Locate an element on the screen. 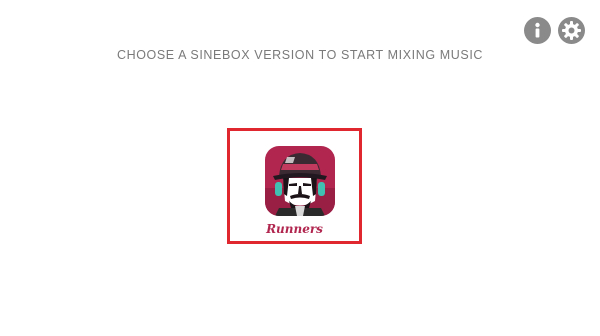  info-button is located at coordinates (537, 30).